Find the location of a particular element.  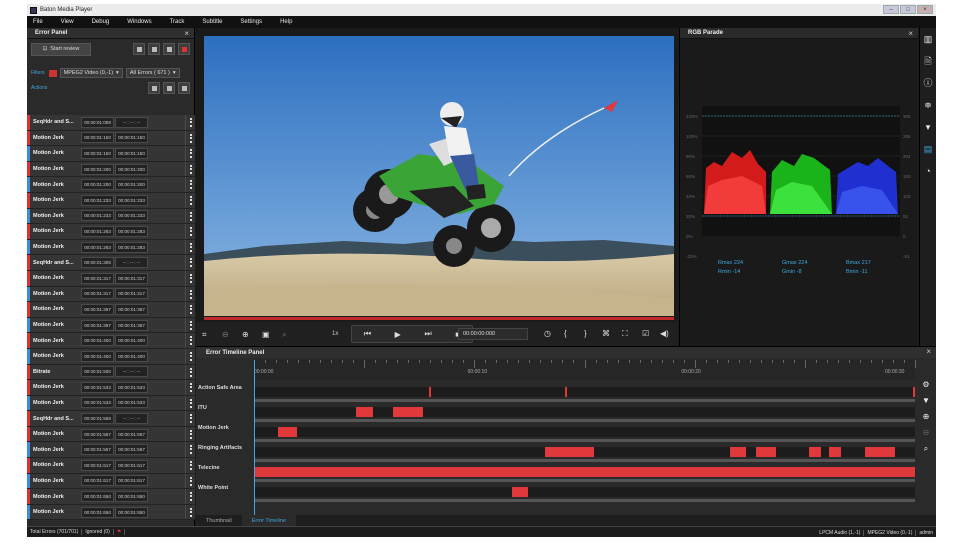

action-copy-icon is located at coordinates (169, 88).